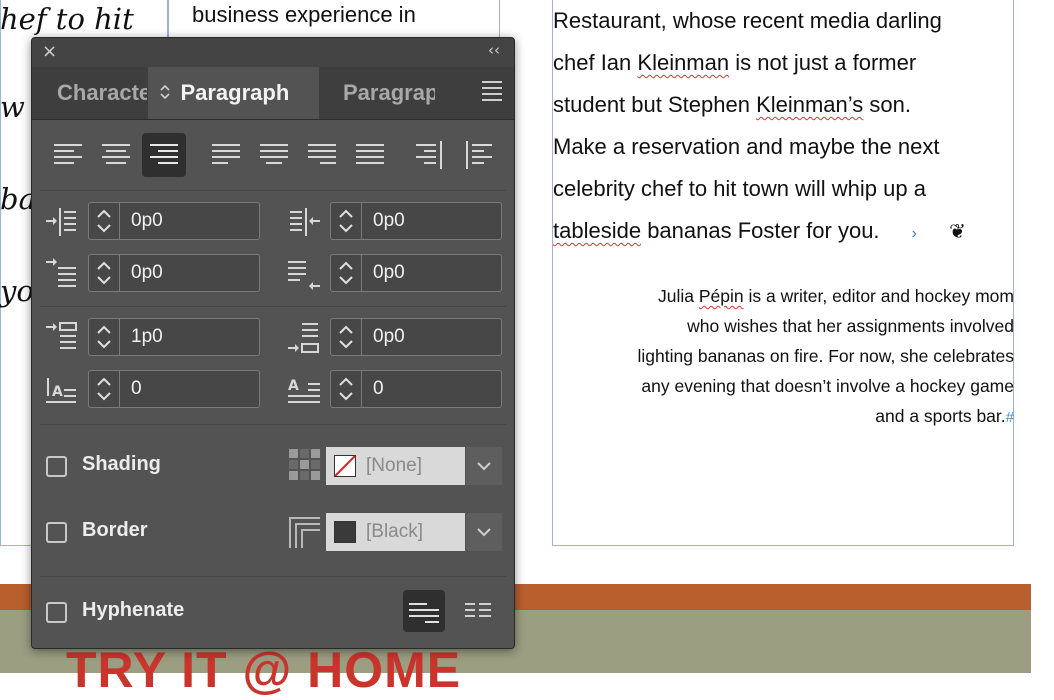 The image size is (1054, 700). I want to click on paragraph-composer-icon, so click(424, 613).